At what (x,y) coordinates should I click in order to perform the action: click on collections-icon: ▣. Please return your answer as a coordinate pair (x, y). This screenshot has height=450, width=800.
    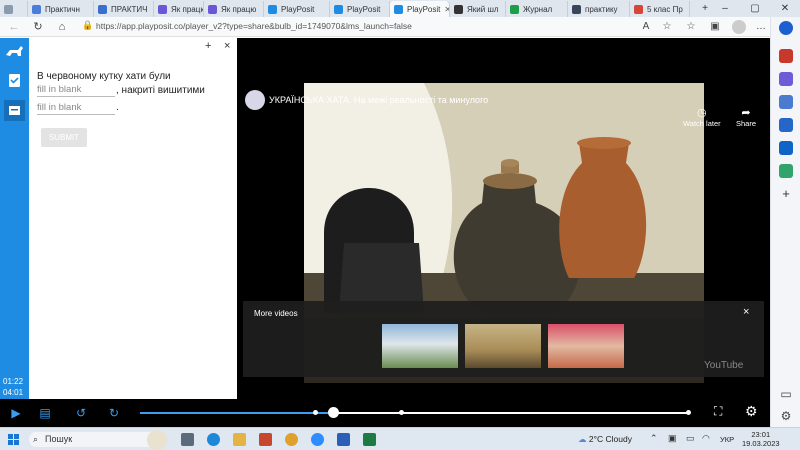
    Looking at the image, I should click on (715, 27).